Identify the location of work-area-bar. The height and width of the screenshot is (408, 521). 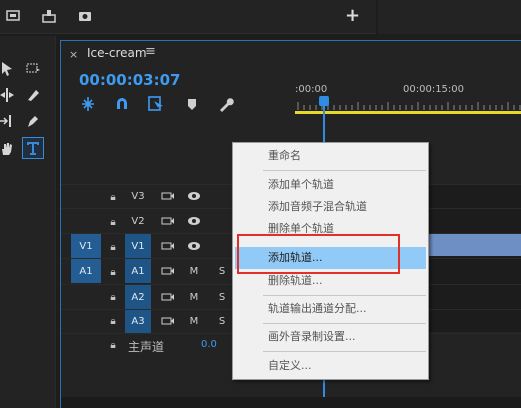
(408, 112).